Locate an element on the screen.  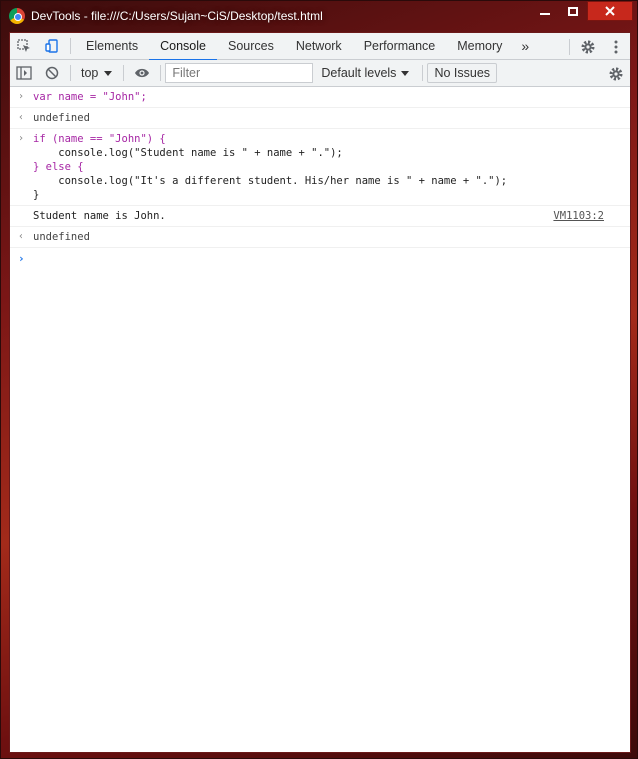
inspect-element-button is located at coordinates (24, 46).